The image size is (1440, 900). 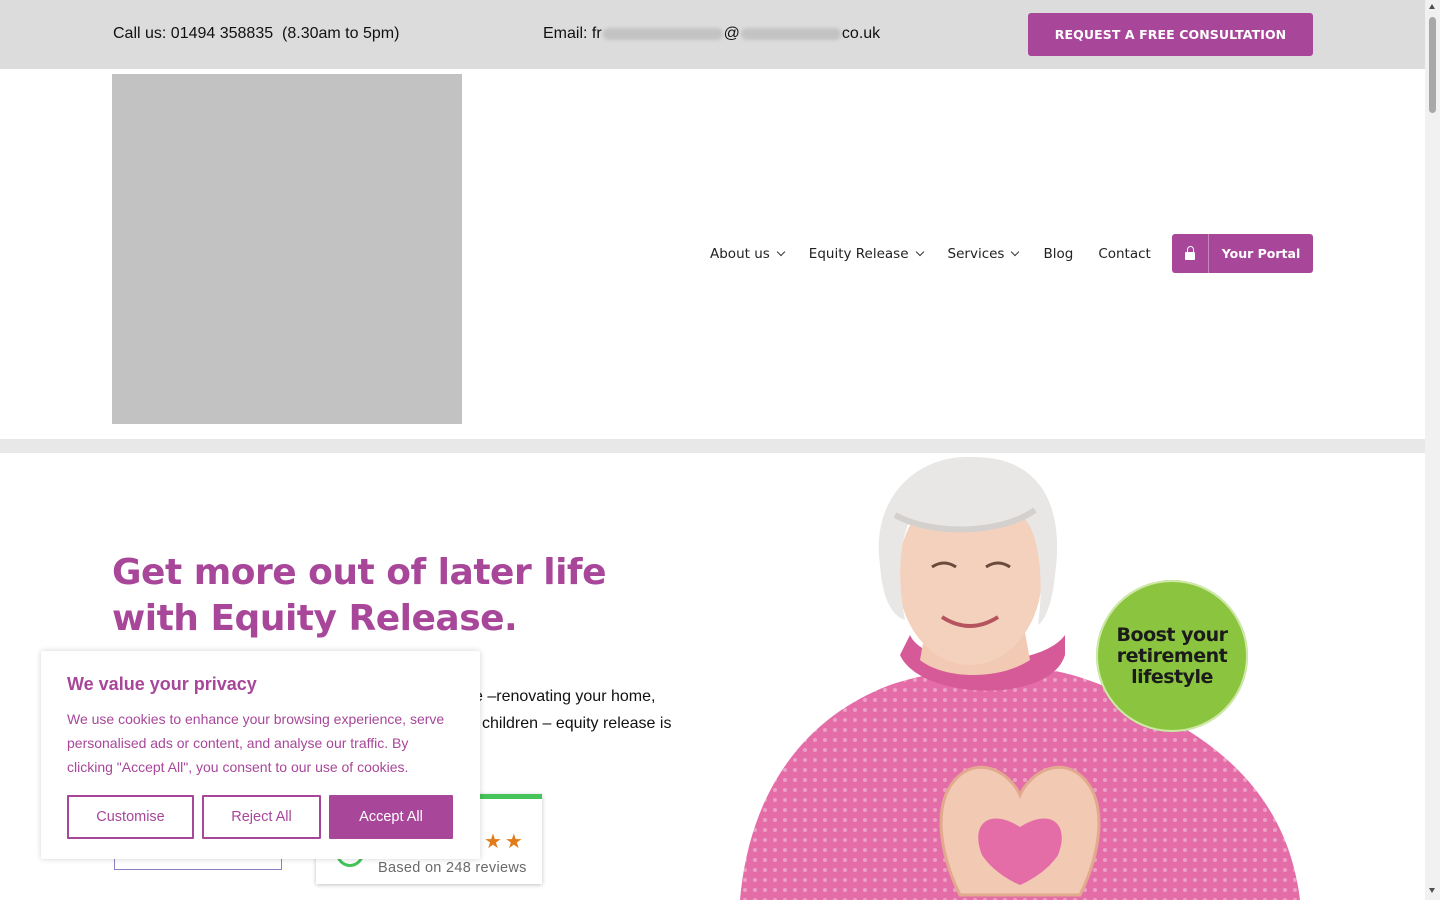 I want to click on email-text: Email: fr @ co.uk, so click(x=711, y=34).